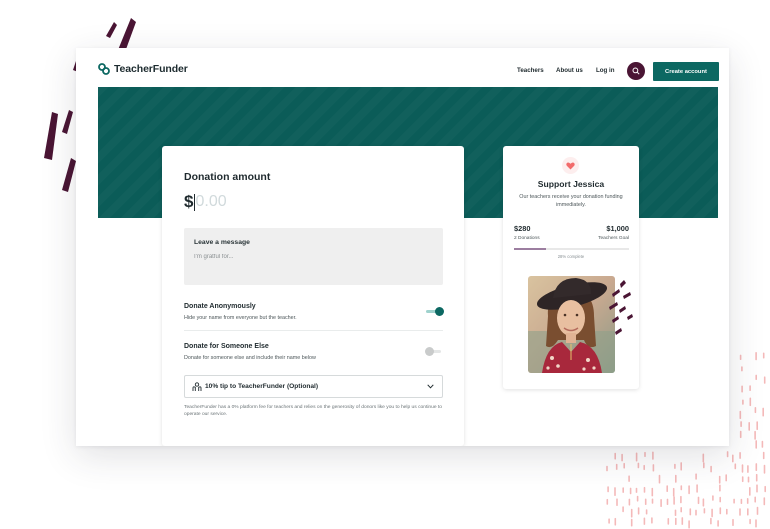 The width and height of the screenshot is (770, 529). I want to click on brand-logo: TeacherFunder, so click(143, 69).